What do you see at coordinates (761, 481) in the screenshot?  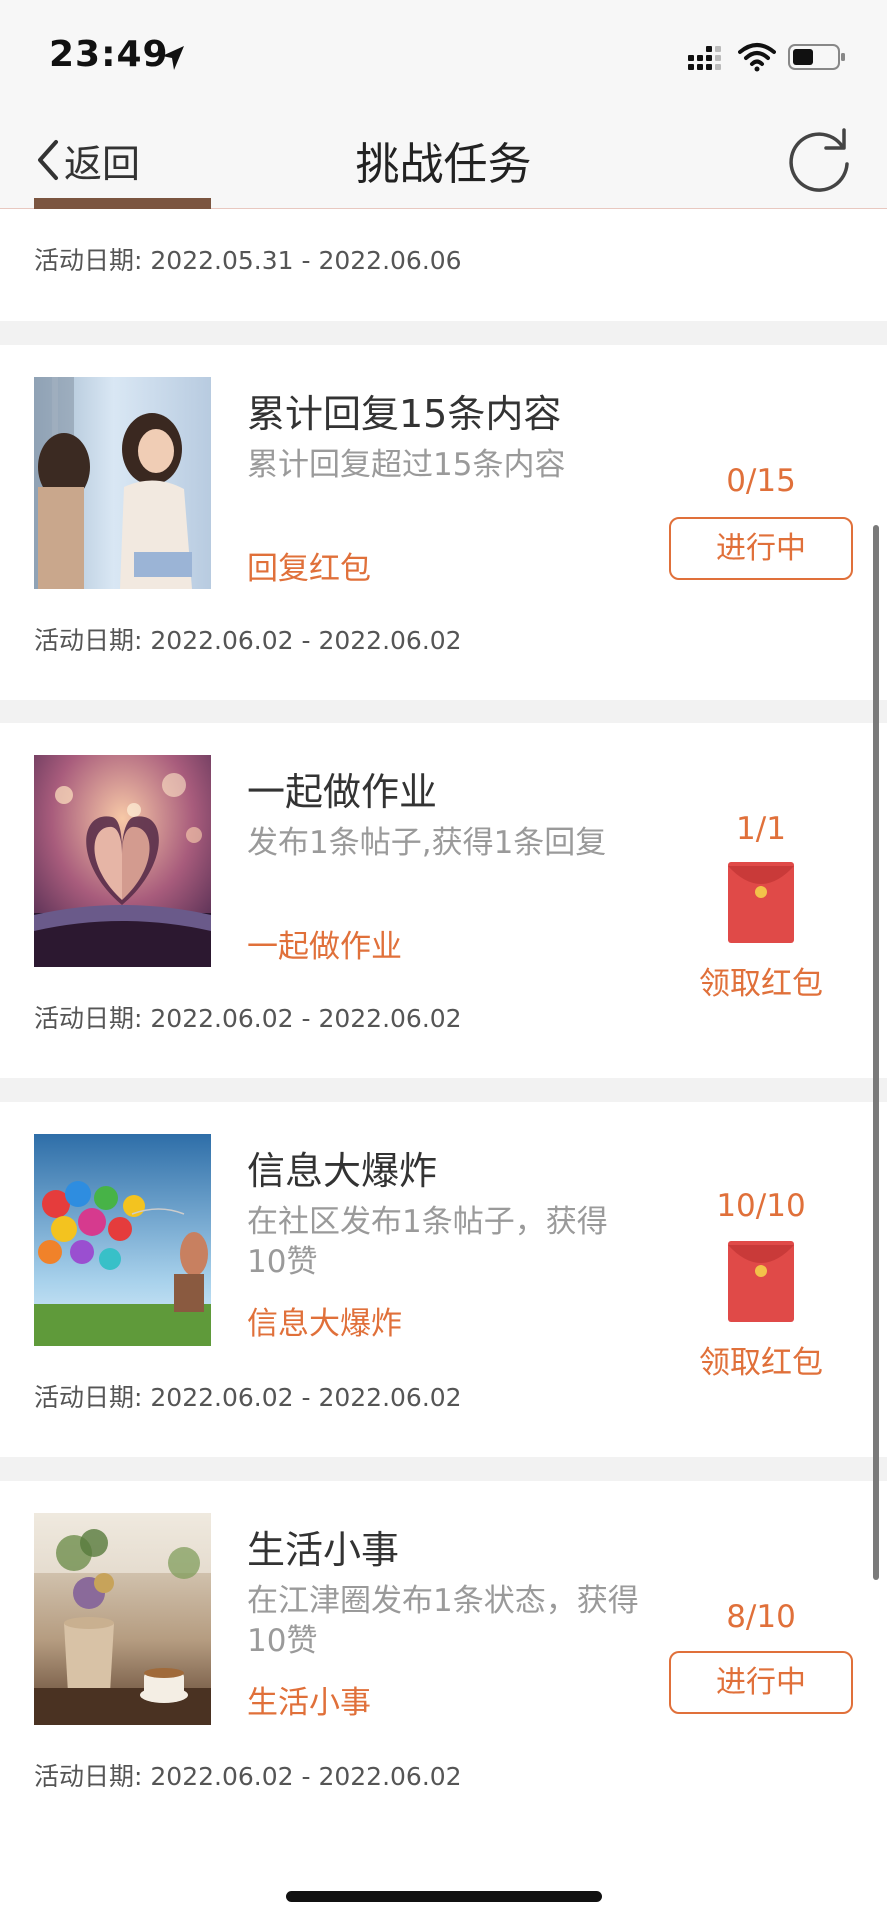 I see `task-progress: 0/15` at bounding box center [761, 481].